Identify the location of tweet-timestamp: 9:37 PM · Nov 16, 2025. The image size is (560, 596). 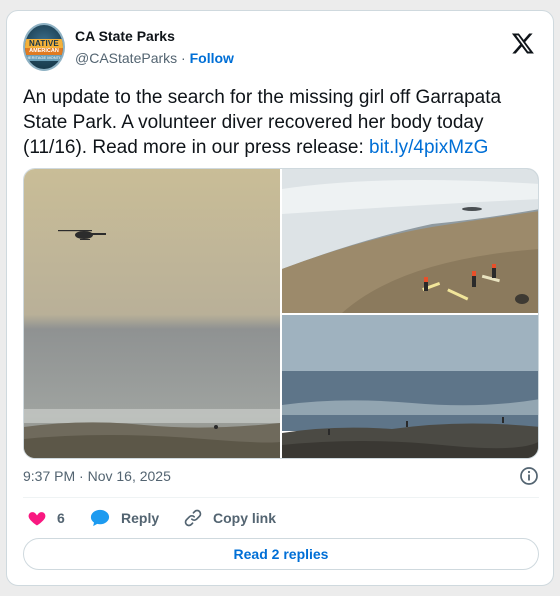
(97, 476).